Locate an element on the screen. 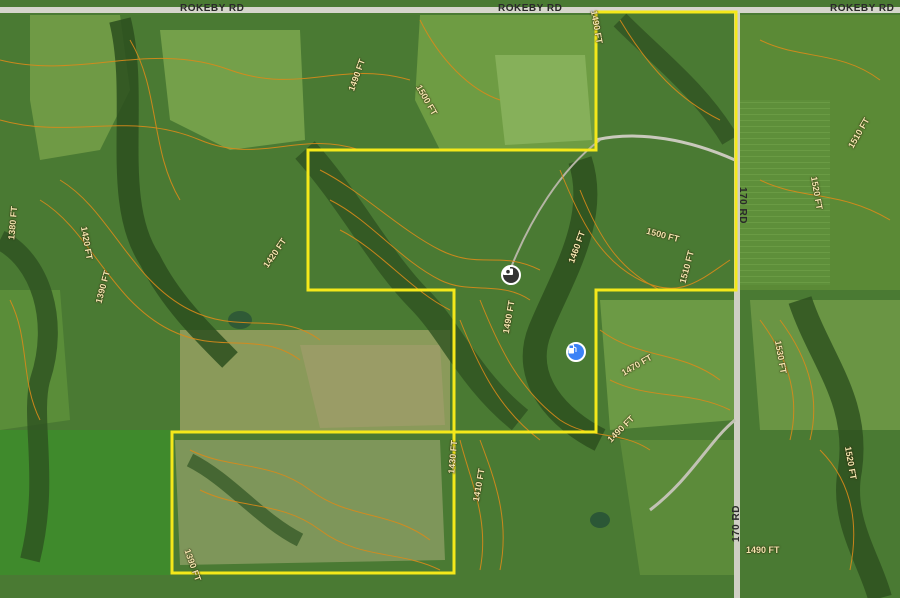 This screenshot has width=900, height=598. road-label-rokeby-center: ROKEBY RD is located at coordinates (530, 8).